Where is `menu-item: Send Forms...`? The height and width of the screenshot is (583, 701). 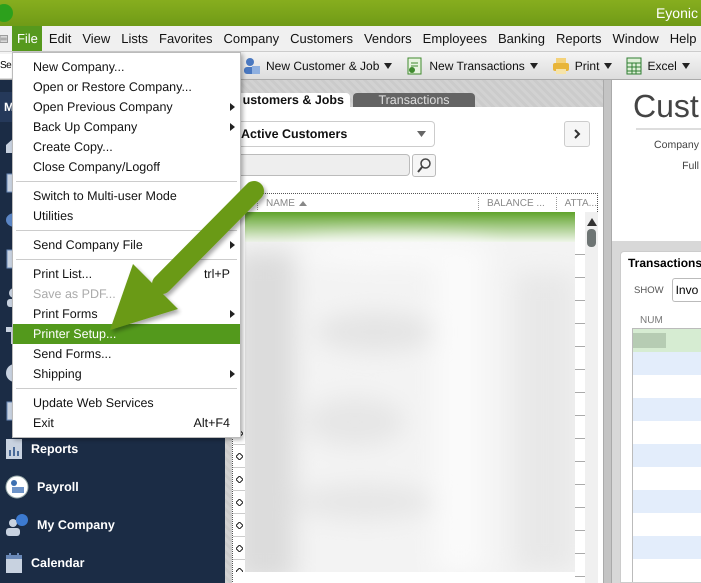 menu-item: Send Forms... is located at coordinates (65, 354).